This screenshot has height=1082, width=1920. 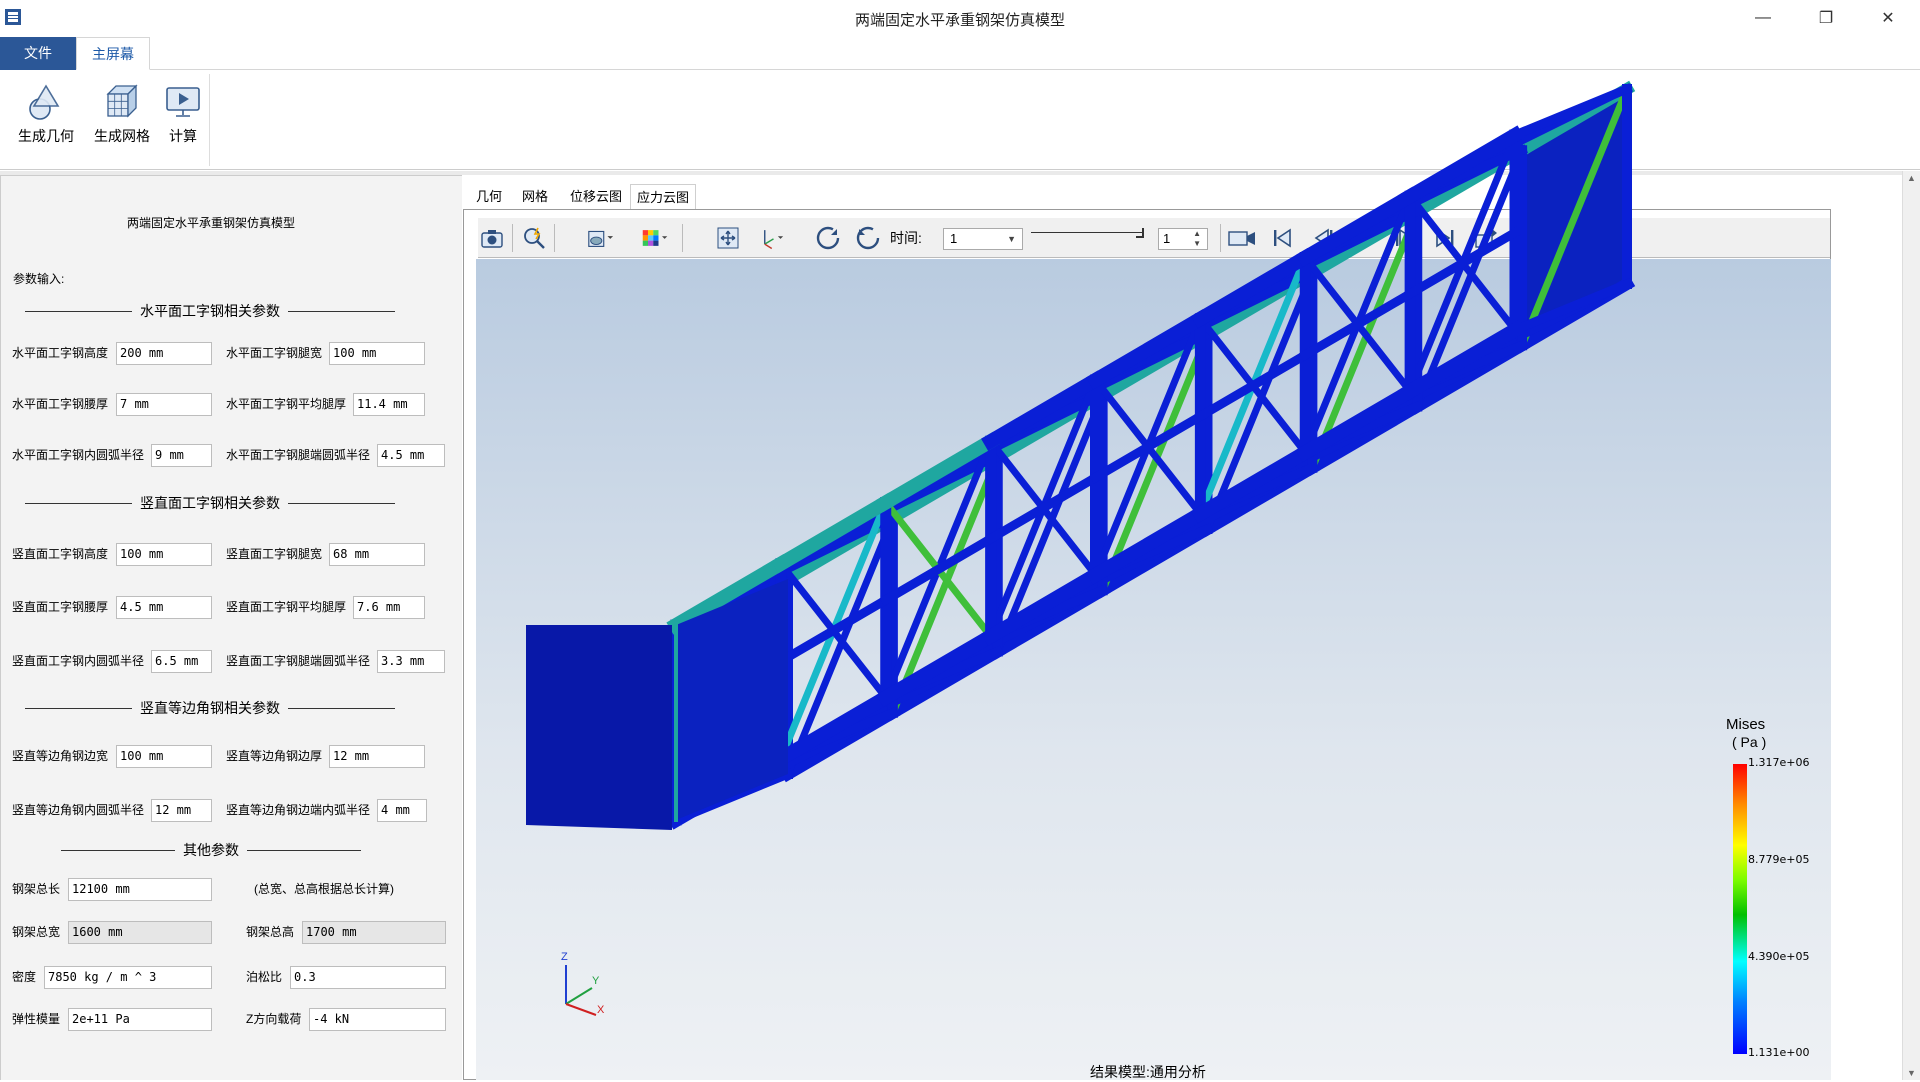 What do you see at coordinates (389, 404) in the screenshot?
I see `h-avg-leg-input: 11.4 mm` at bounding box center [389, 404].